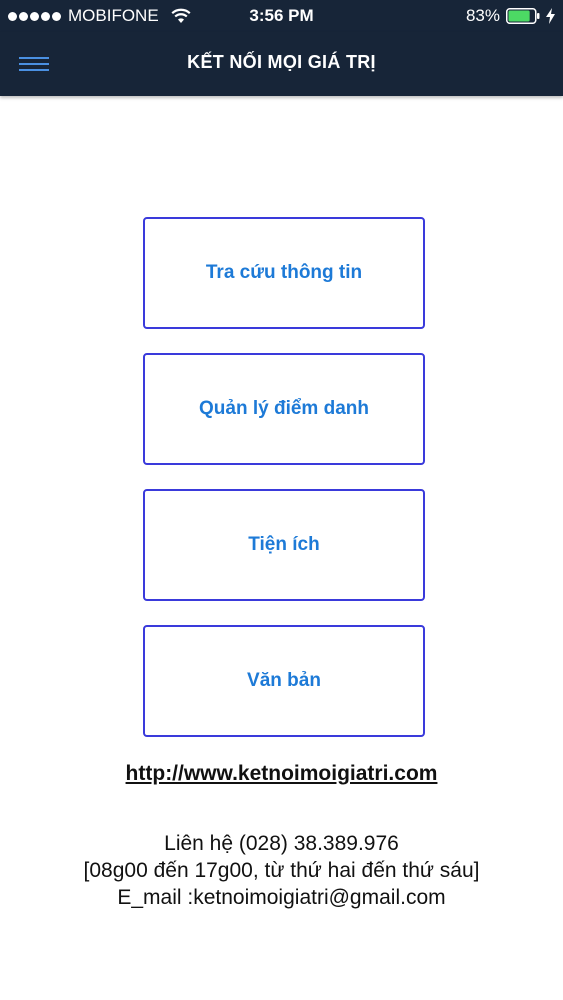 Image resolution: width=563 pixels, height=1000 pixels. I want to click on battery-percent: 83%, so click(482, 15).